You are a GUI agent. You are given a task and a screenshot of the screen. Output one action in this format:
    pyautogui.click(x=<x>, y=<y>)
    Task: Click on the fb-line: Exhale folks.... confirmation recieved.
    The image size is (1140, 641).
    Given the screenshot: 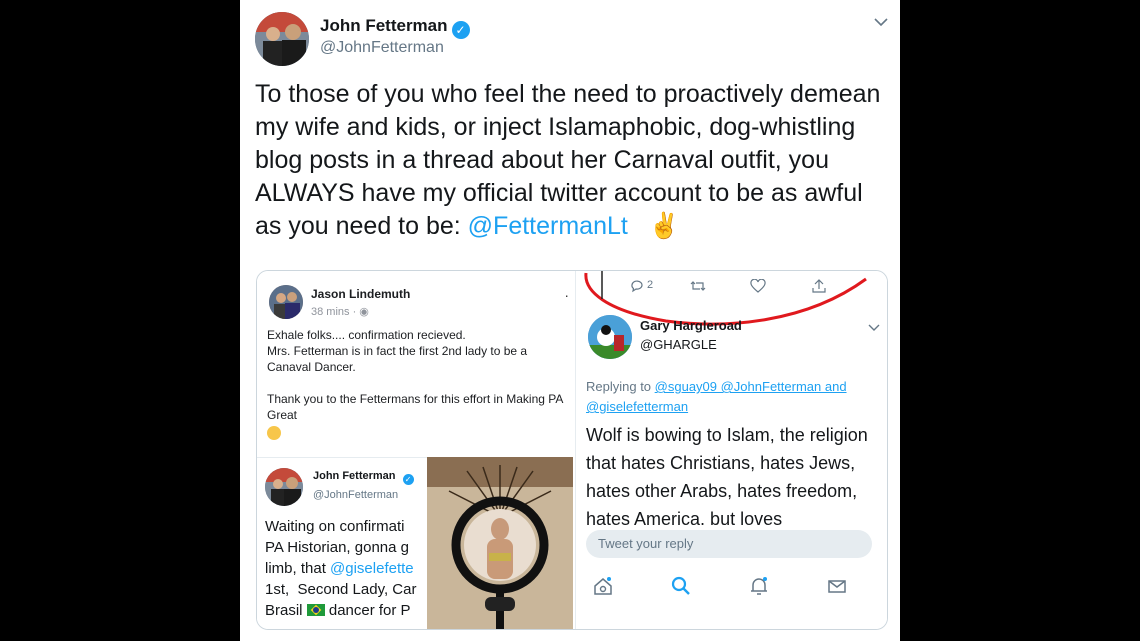 What is the action you would take?
    pyautogui.click(x=366, y=335)
    